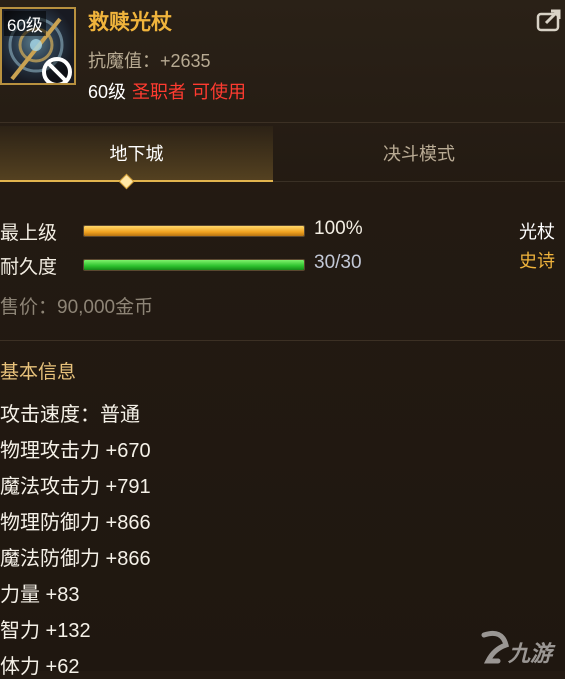  I want to click on stat-line: 智力 +132, so click(45, 631).